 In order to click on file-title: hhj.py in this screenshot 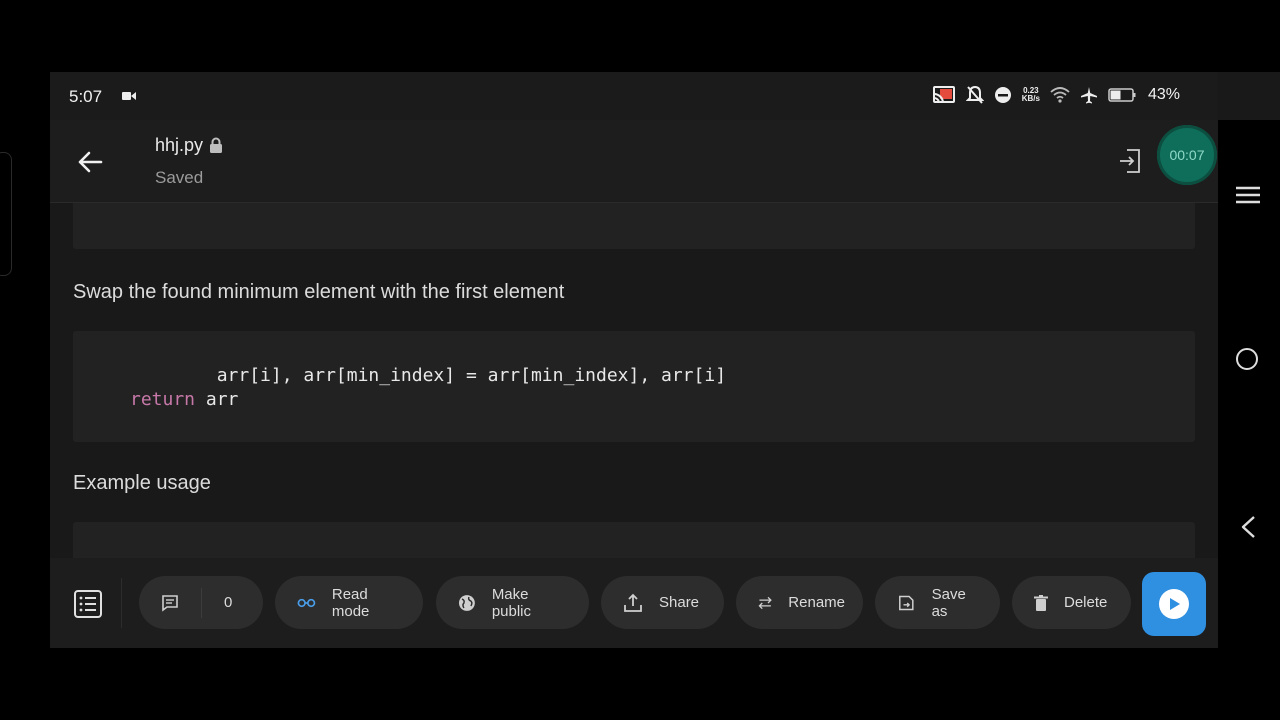, I will do `click(189, 145)`.